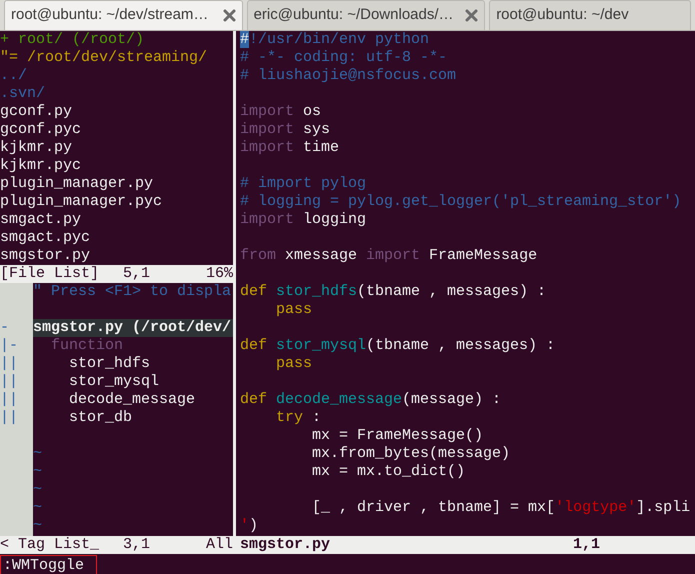 This screenshot has height=574, width=695. What do you see at coordinates (133, 400) in the screenshot?
I see `tag-entry: decode_message` at bounding box center [133, 400].